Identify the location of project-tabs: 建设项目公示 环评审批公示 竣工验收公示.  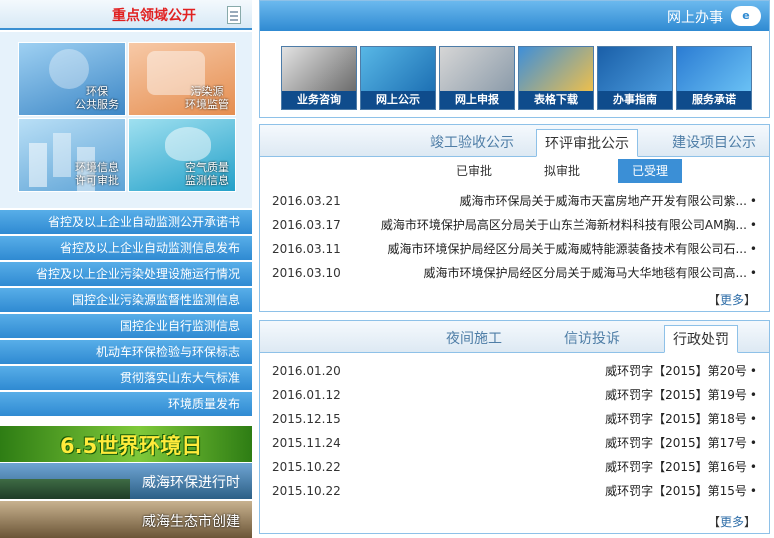
(514, 141).